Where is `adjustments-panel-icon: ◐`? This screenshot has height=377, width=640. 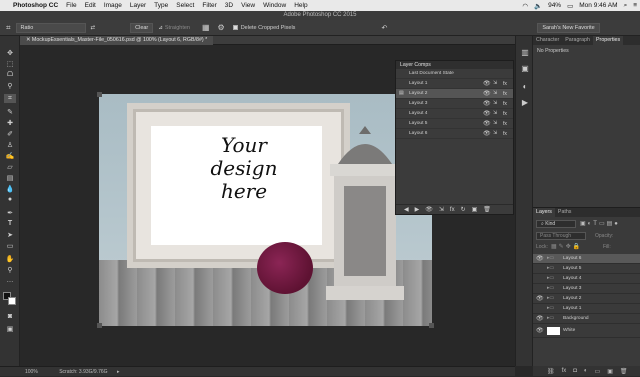
adjustments-panel-icon: ◐ is located at coordinates (525, 87).